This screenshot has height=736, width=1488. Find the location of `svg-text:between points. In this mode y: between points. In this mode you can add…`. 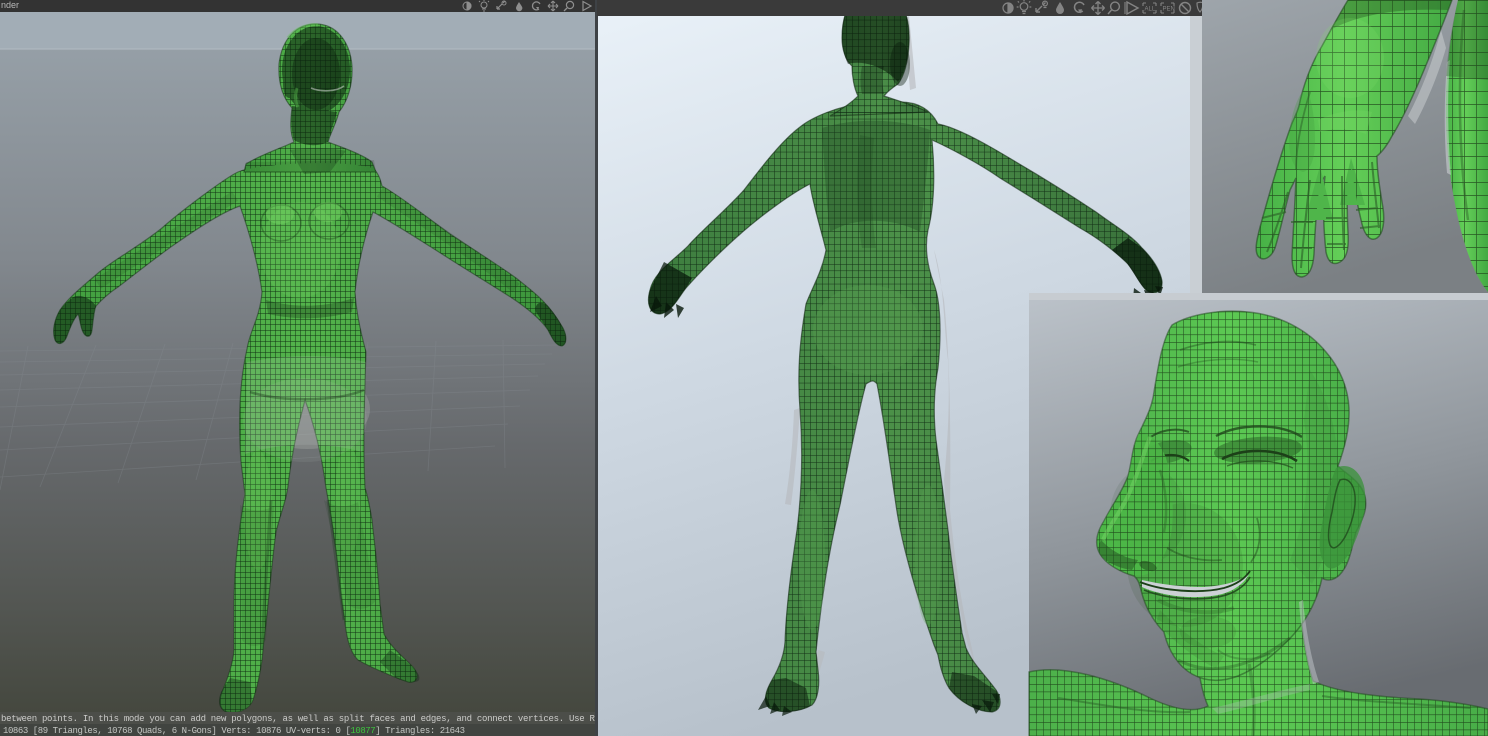

svg-text:between points. In this mode y: between points. In this mode you can add… is located at coordinates (300, 719).